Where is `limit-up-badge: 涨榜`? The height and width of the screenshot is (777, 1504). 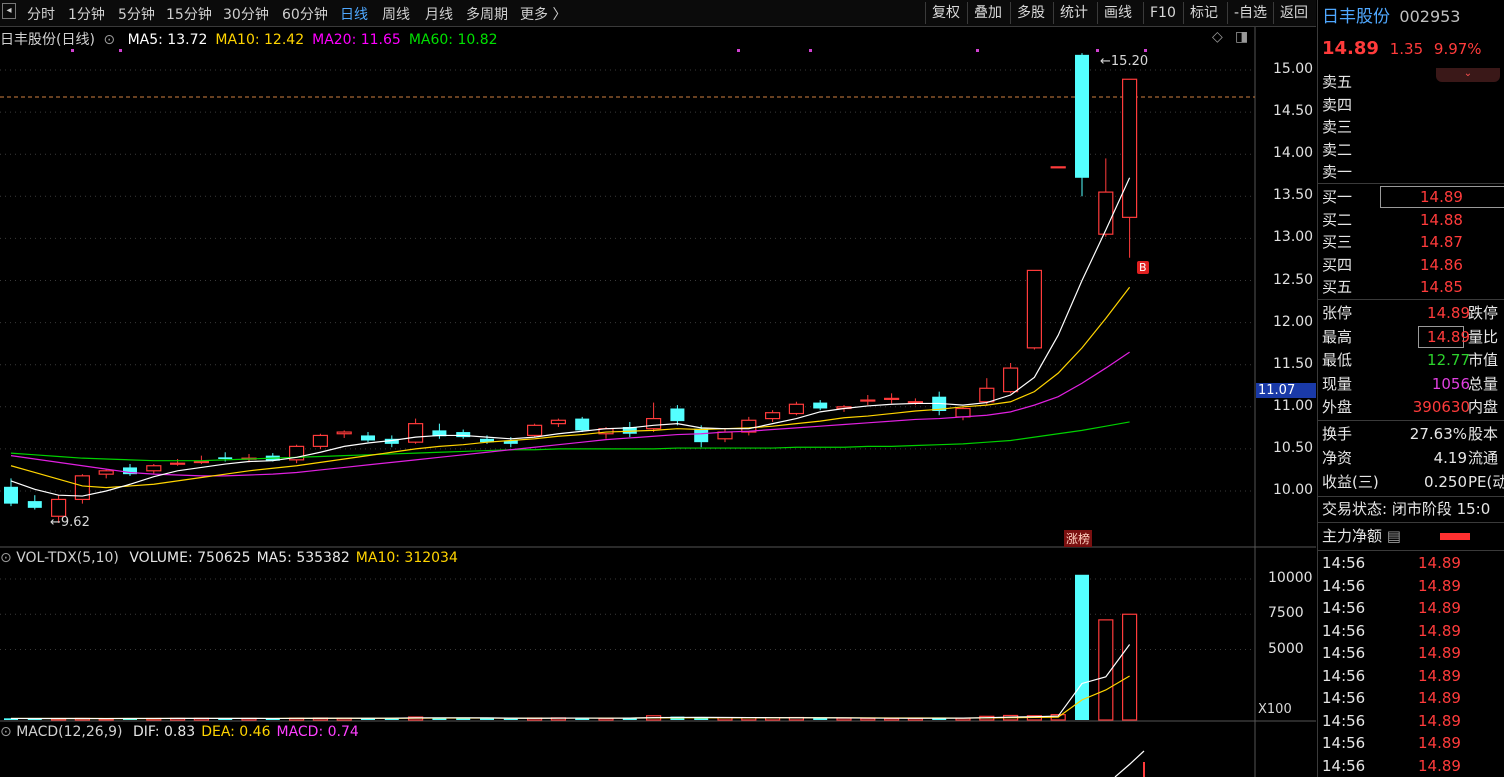 limit-up-badge: 涨榜 is located at coordinates (1078, 538).